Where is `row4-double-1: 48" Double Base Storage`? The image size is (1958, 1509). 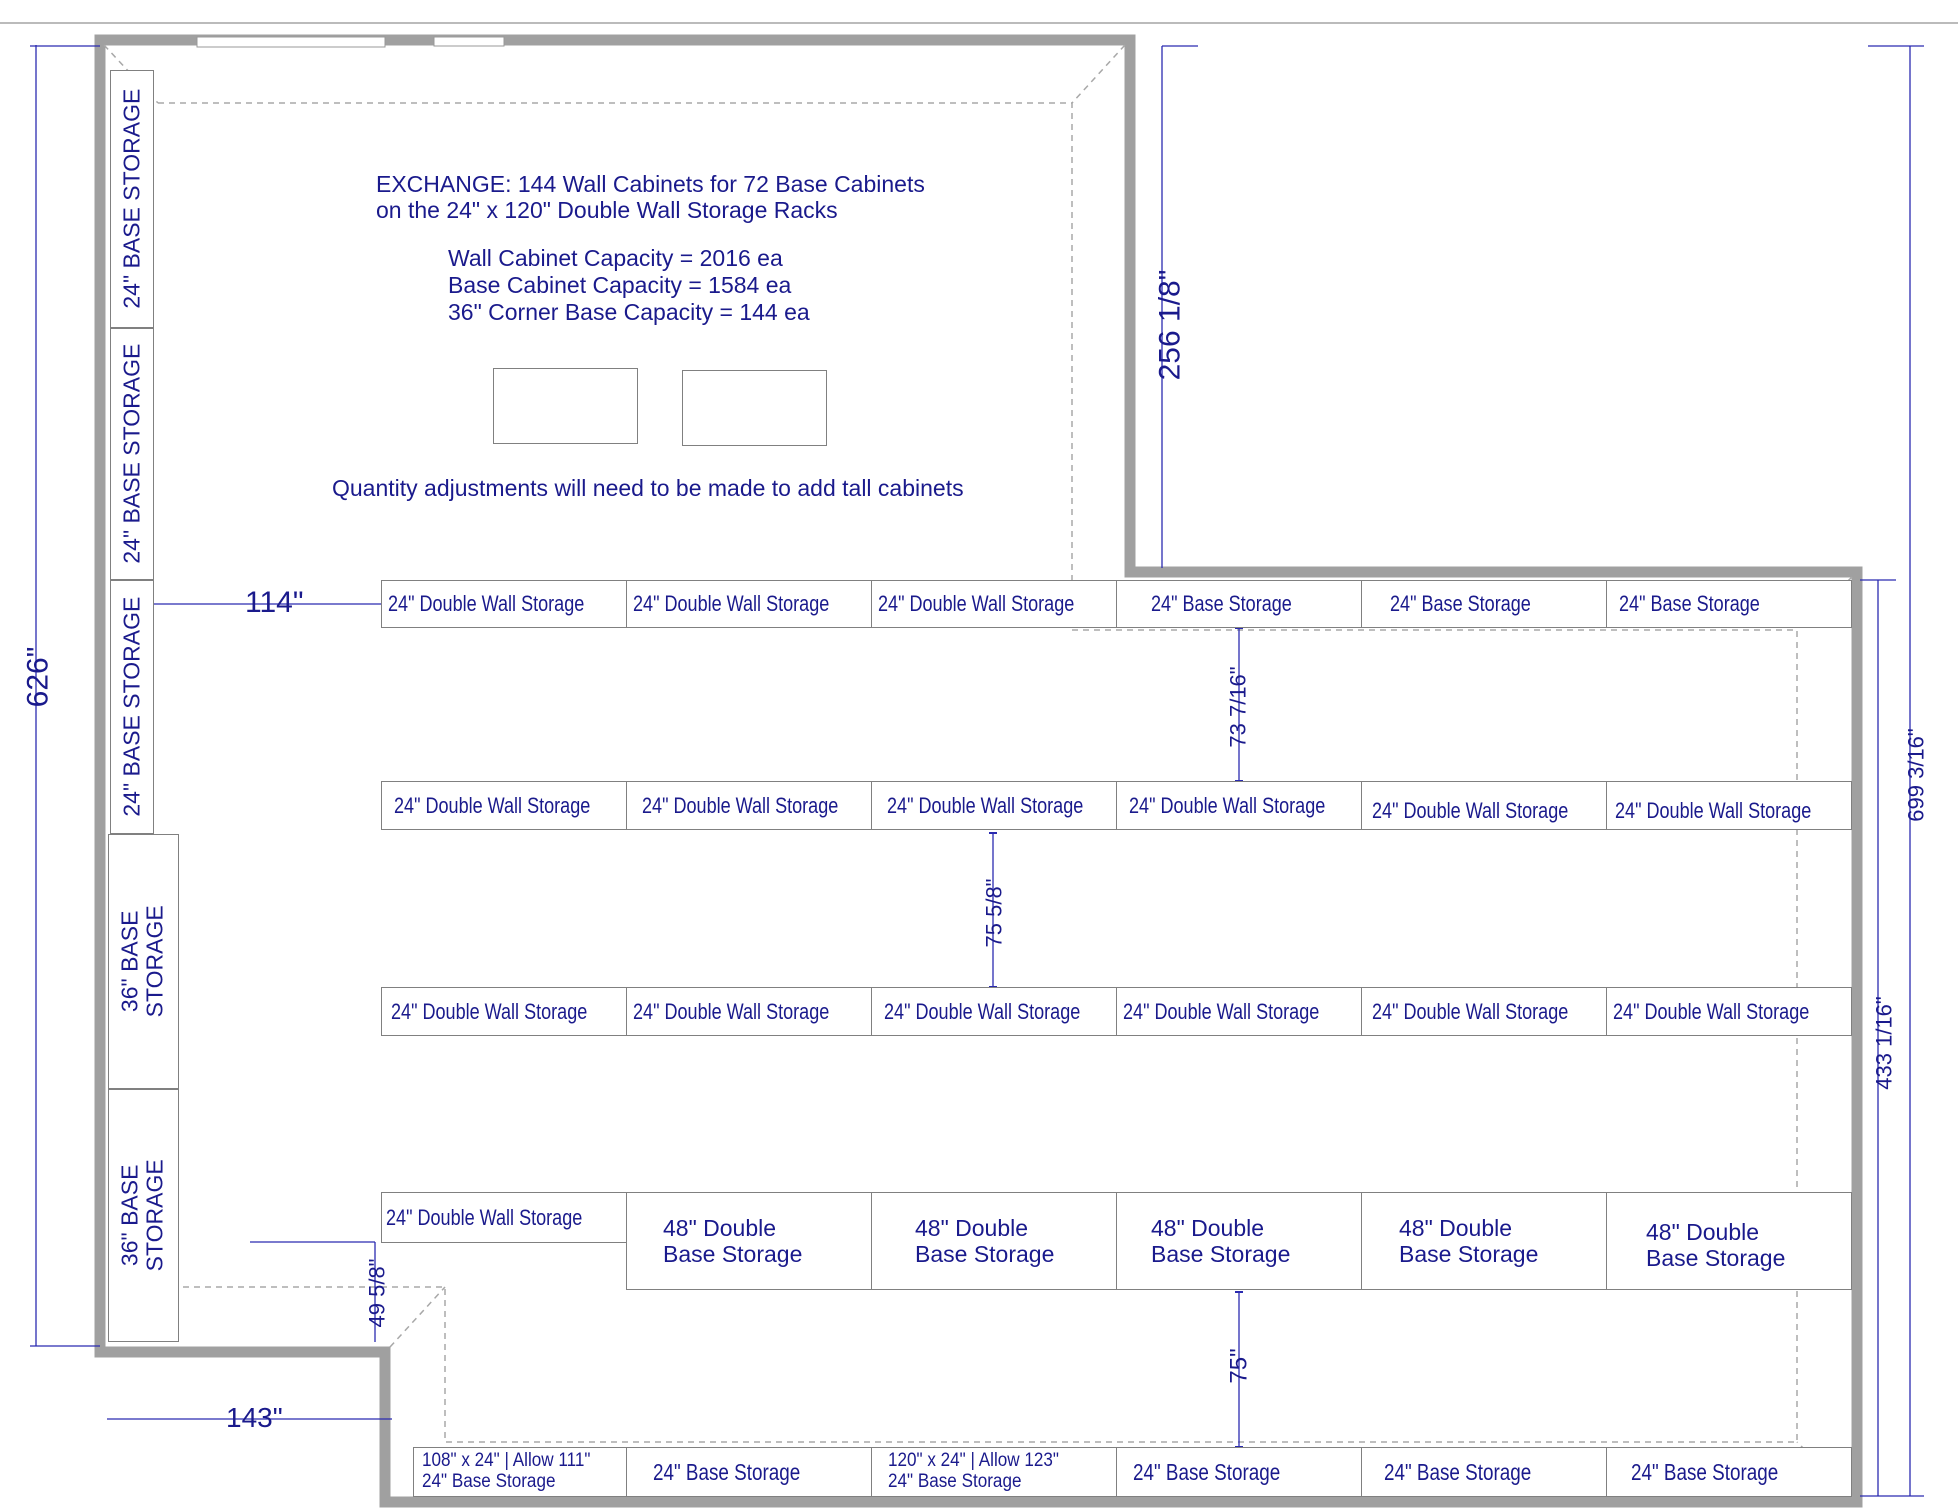
row4-double-1: 48" Double Base Storage is located at coordinates (749, 1241).